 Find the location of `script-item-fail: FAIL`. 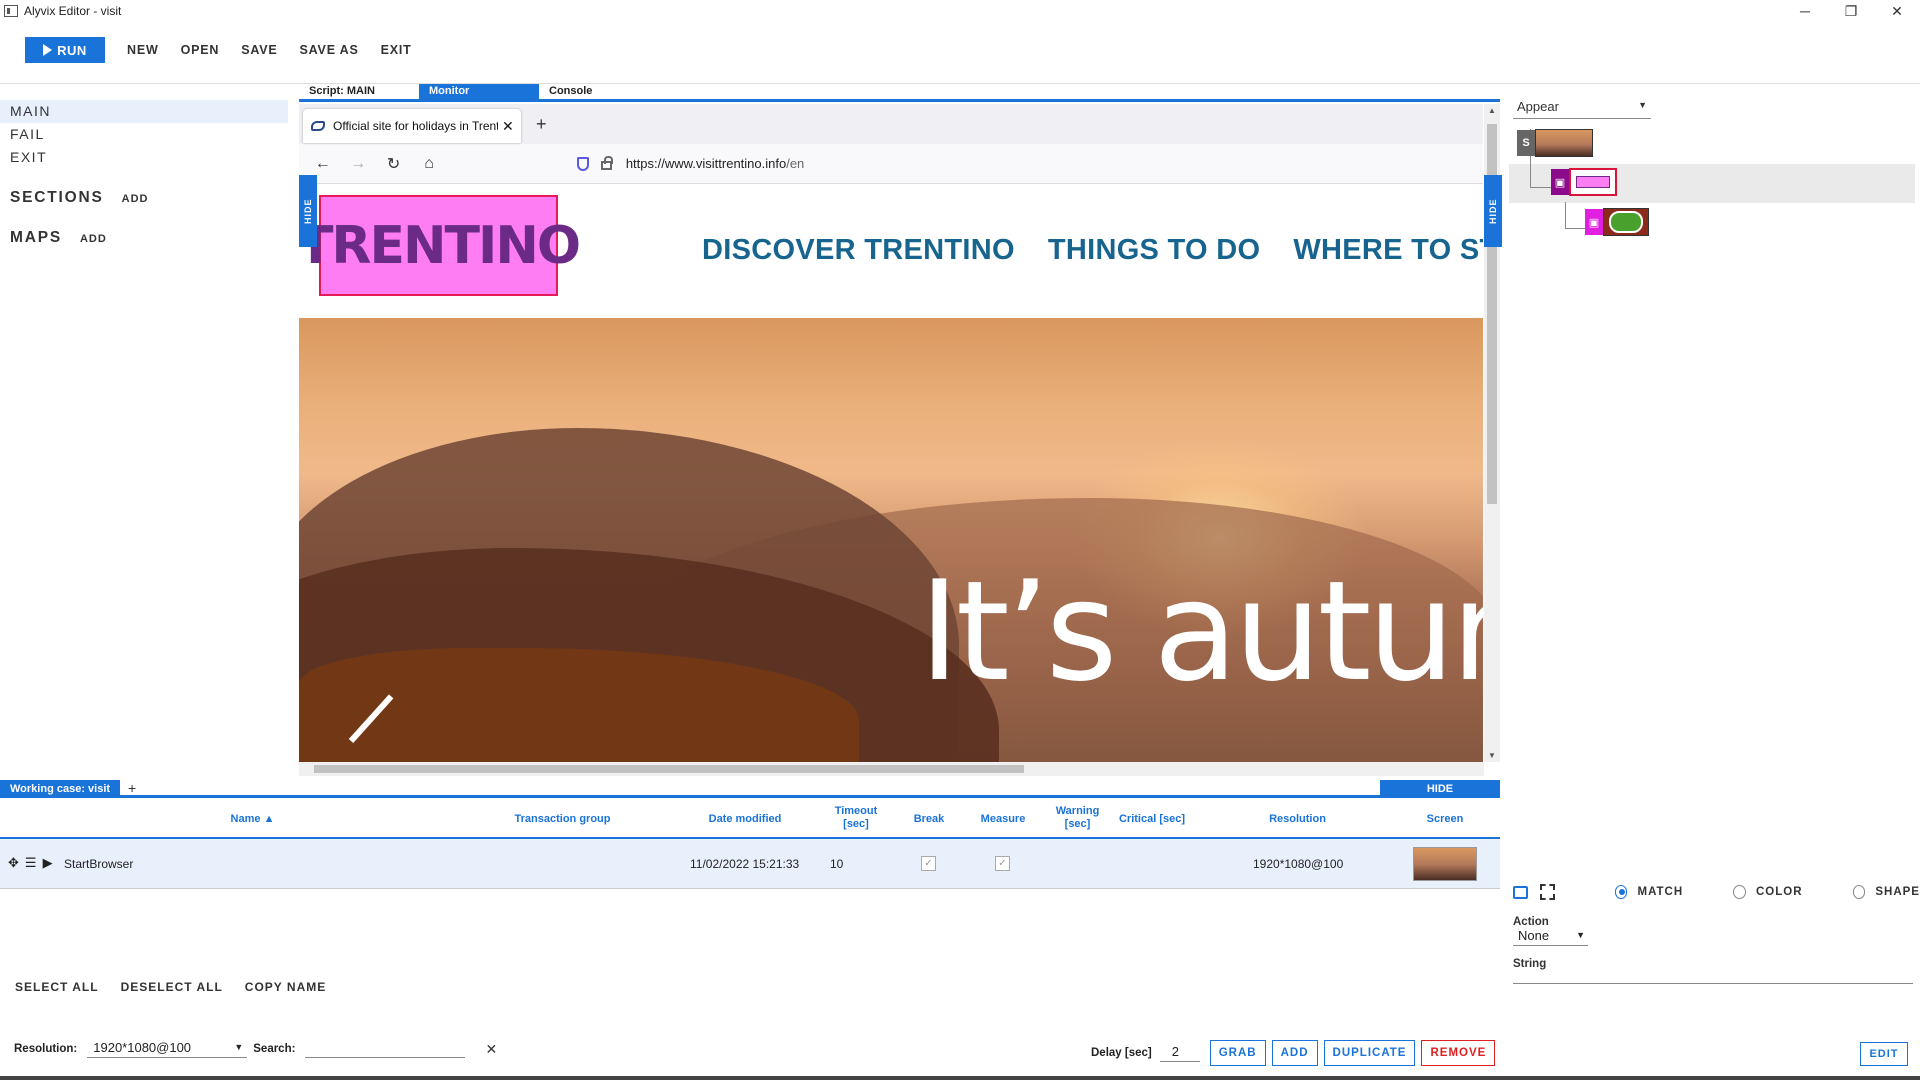

script-item-fail: FAIL is located at coordinates (147, 134).